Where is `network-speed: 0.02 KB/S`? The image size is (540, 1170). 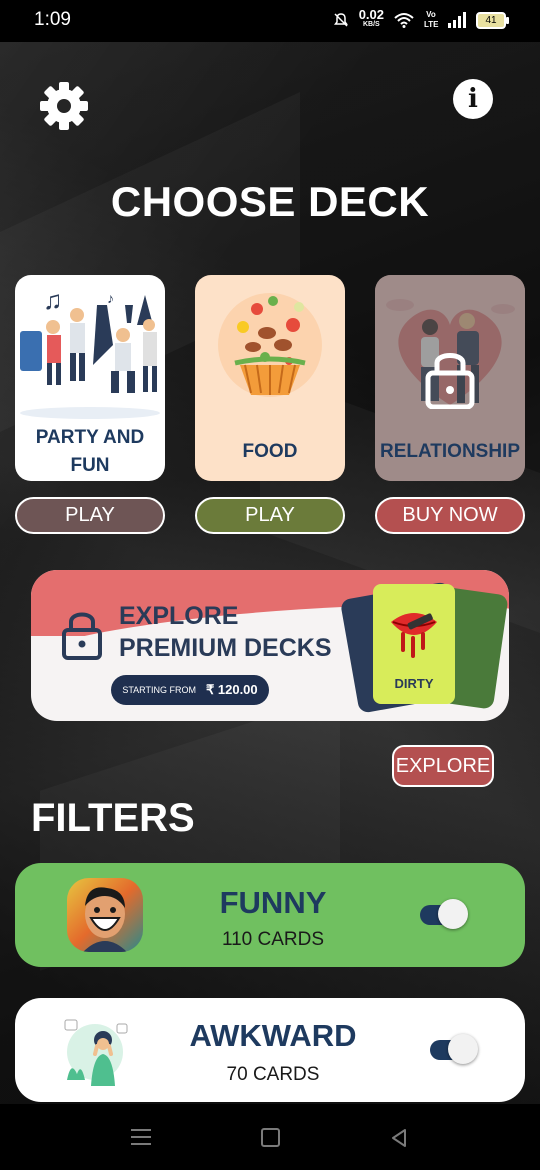 network-speed: 0.02 KB/S is located at coordinates (371, 17).